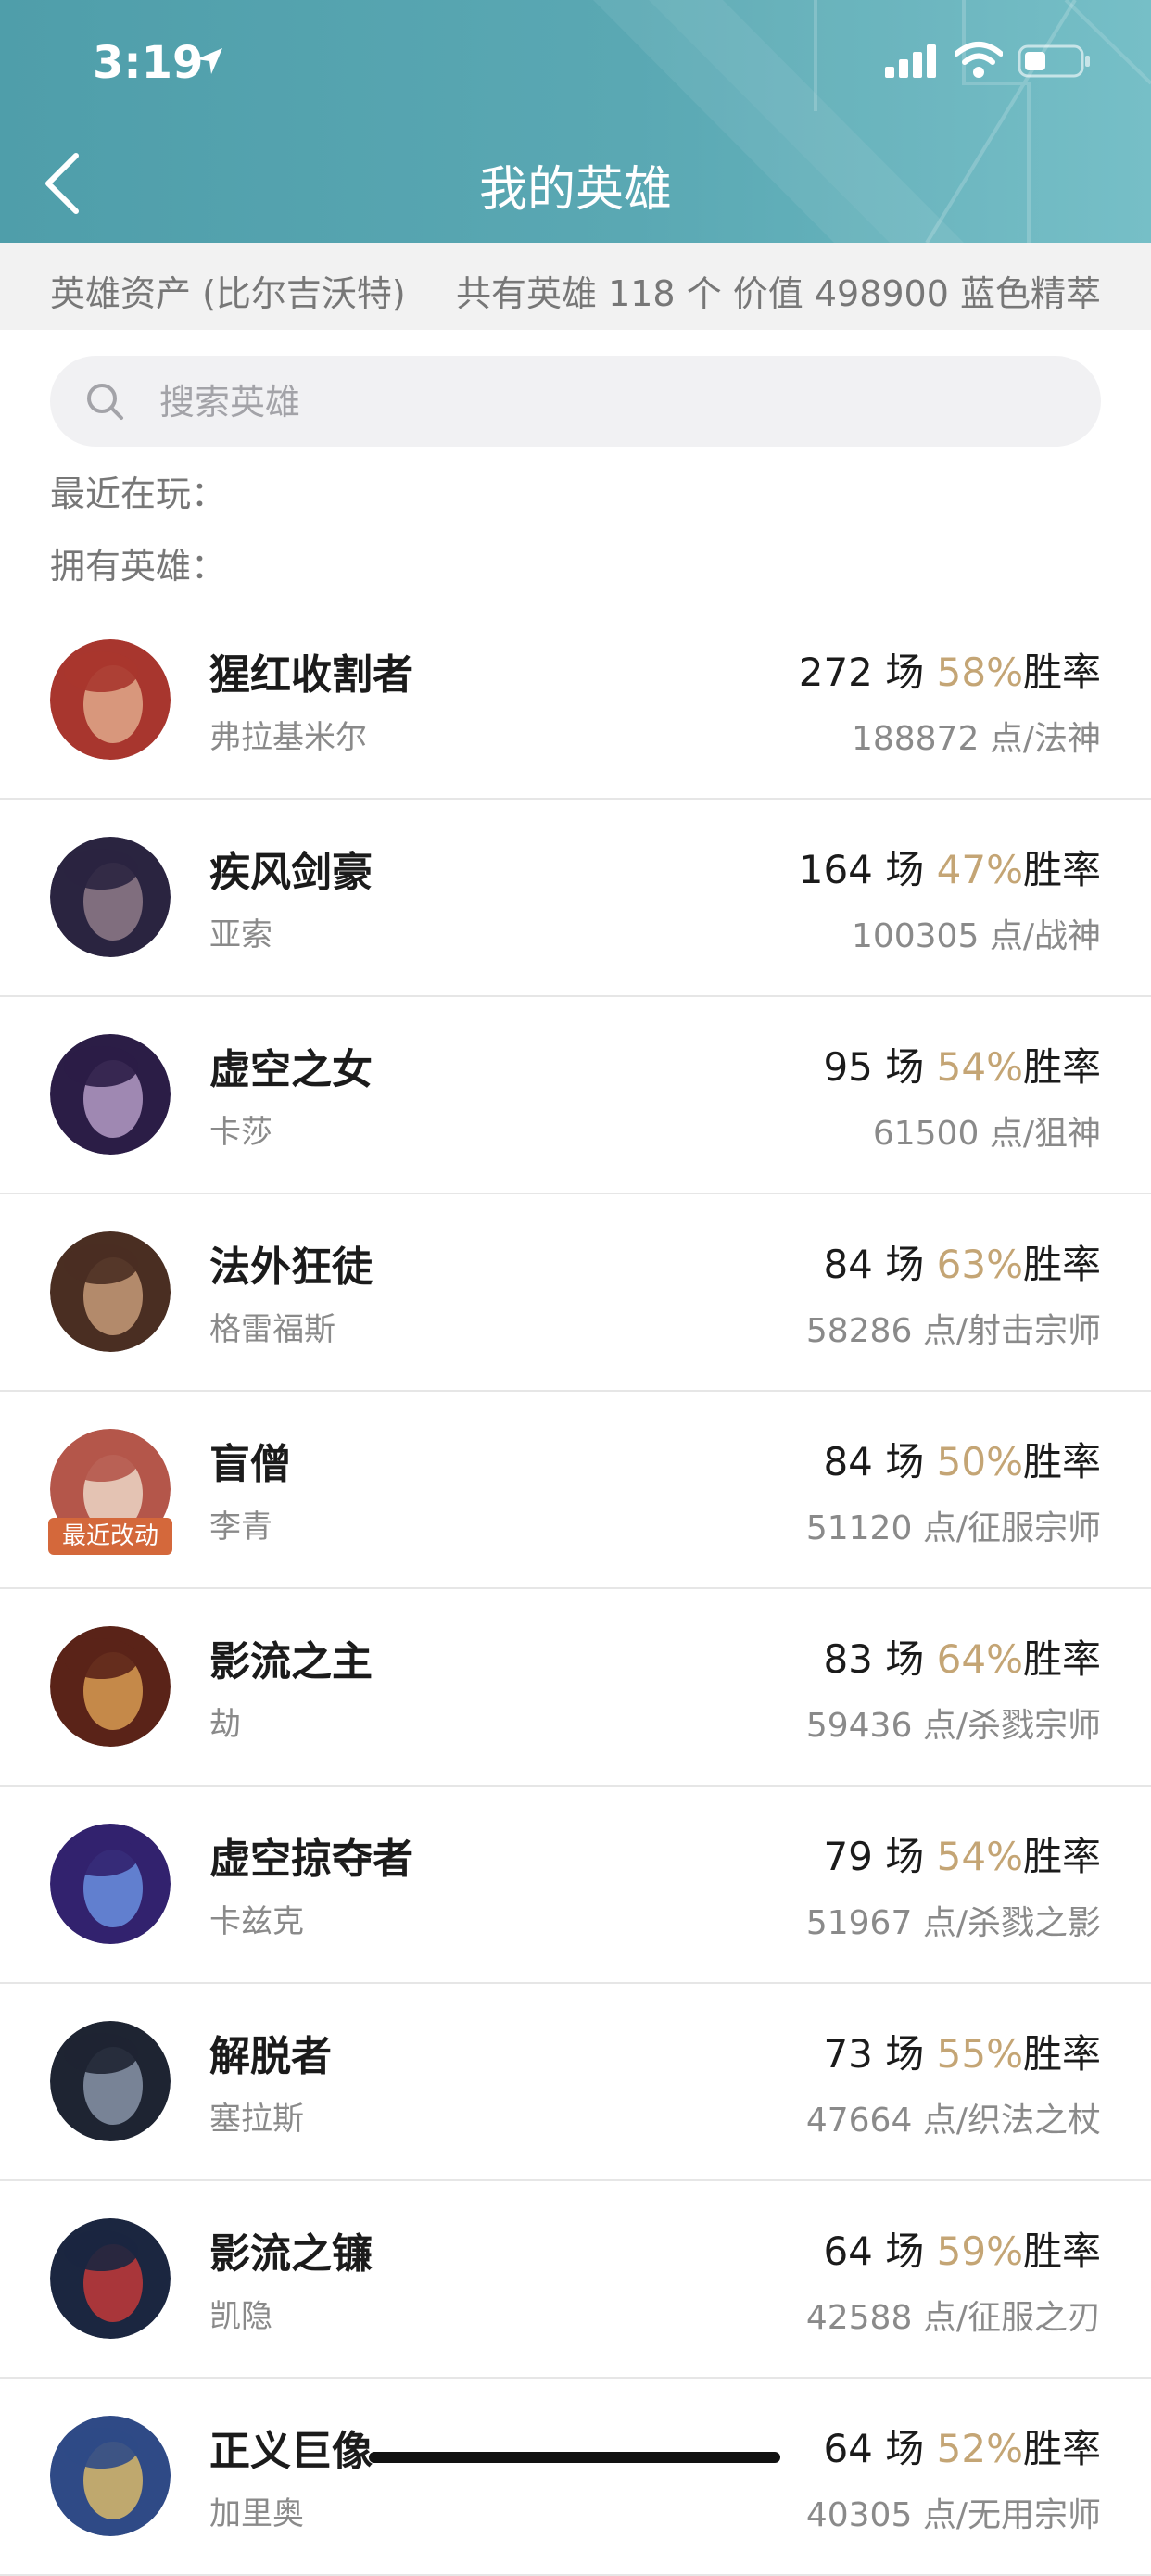  I want to click on recent-change-badge: 最近改动, so click(110, 1536).